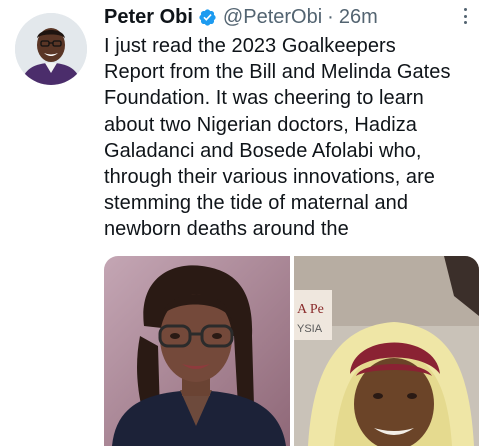  I want to click on avatar-image, so click(51, 49).